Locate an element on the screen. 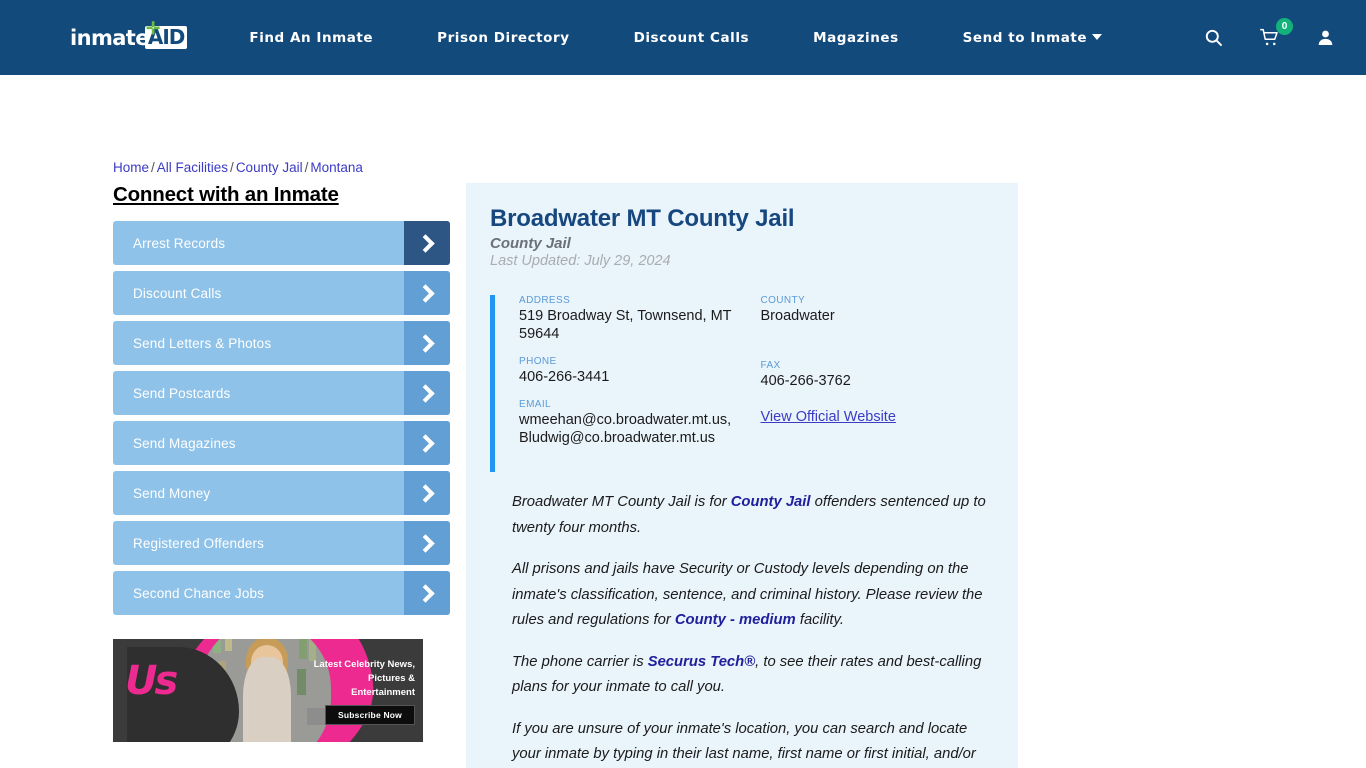 This screenshot has height=768, width=1366. phone-value: 406-266-3441 is located at coordinates (564, 377).